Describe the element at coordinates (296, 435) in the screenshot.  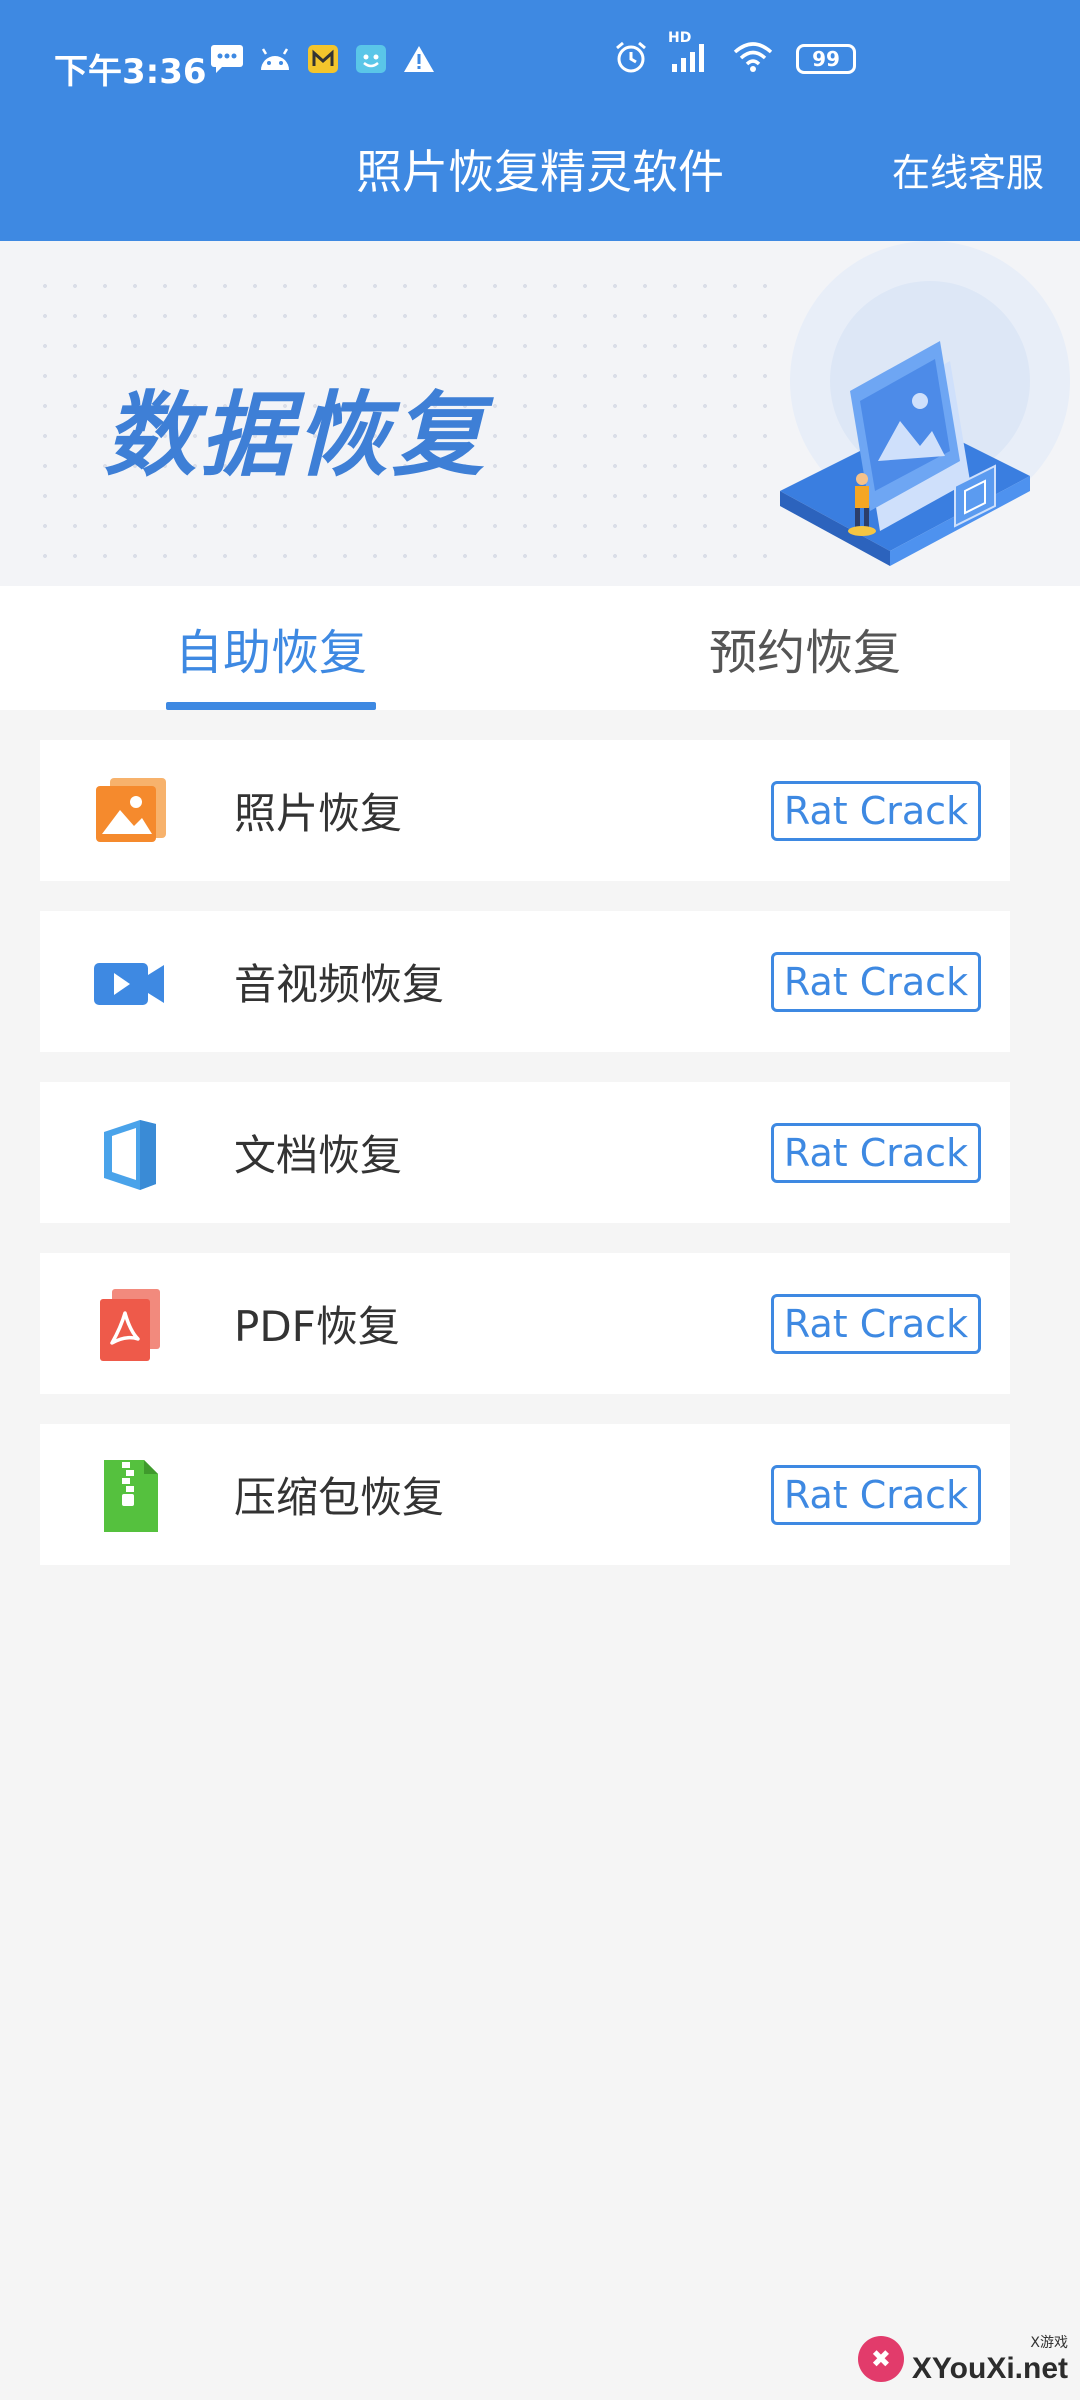
I see `banner-title: 数据恢复` at that location.